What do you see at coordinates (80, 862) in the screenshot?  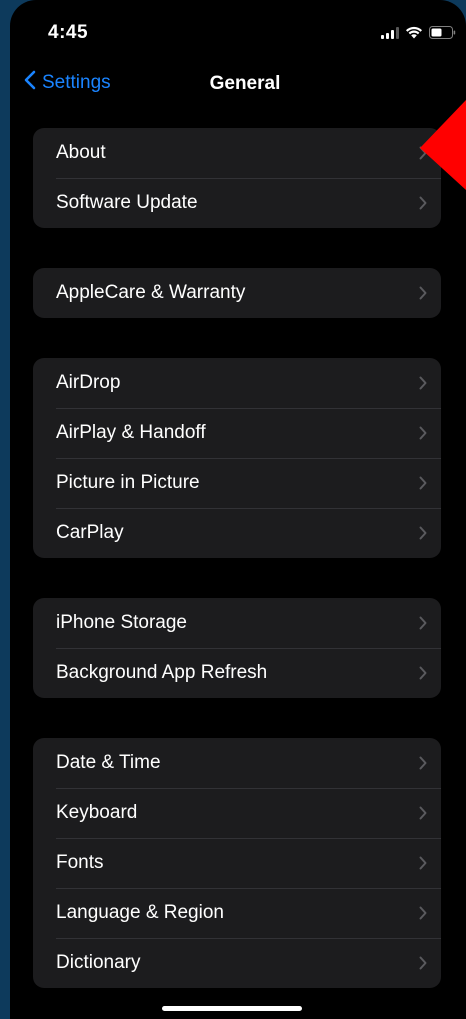 I see `row-label: Fonts` at bounding box center [80, 862].